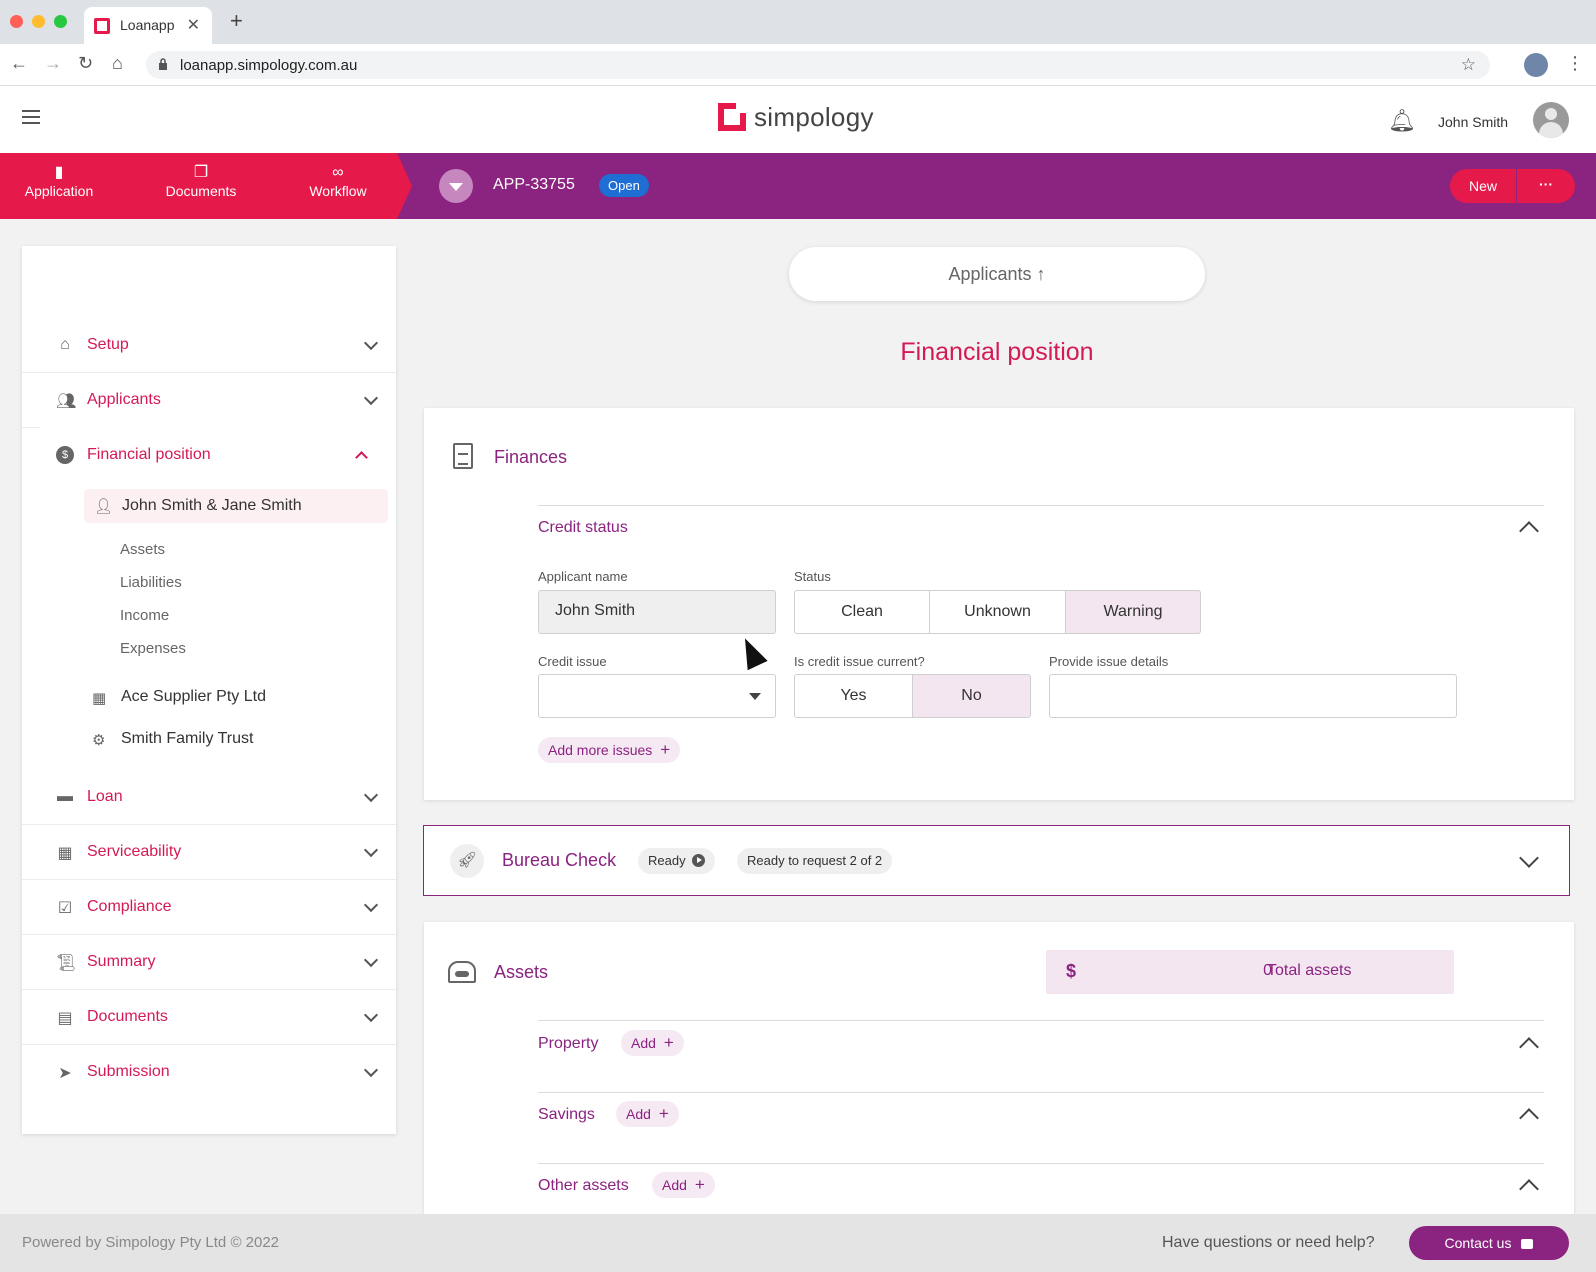 The height and width of the screenshot is (1272, 1596). What do you see at coordinates (1268, 1242) in the screenshot?
I see `help-text: Have questions or need help?` at bounding box center [1268, 1242].